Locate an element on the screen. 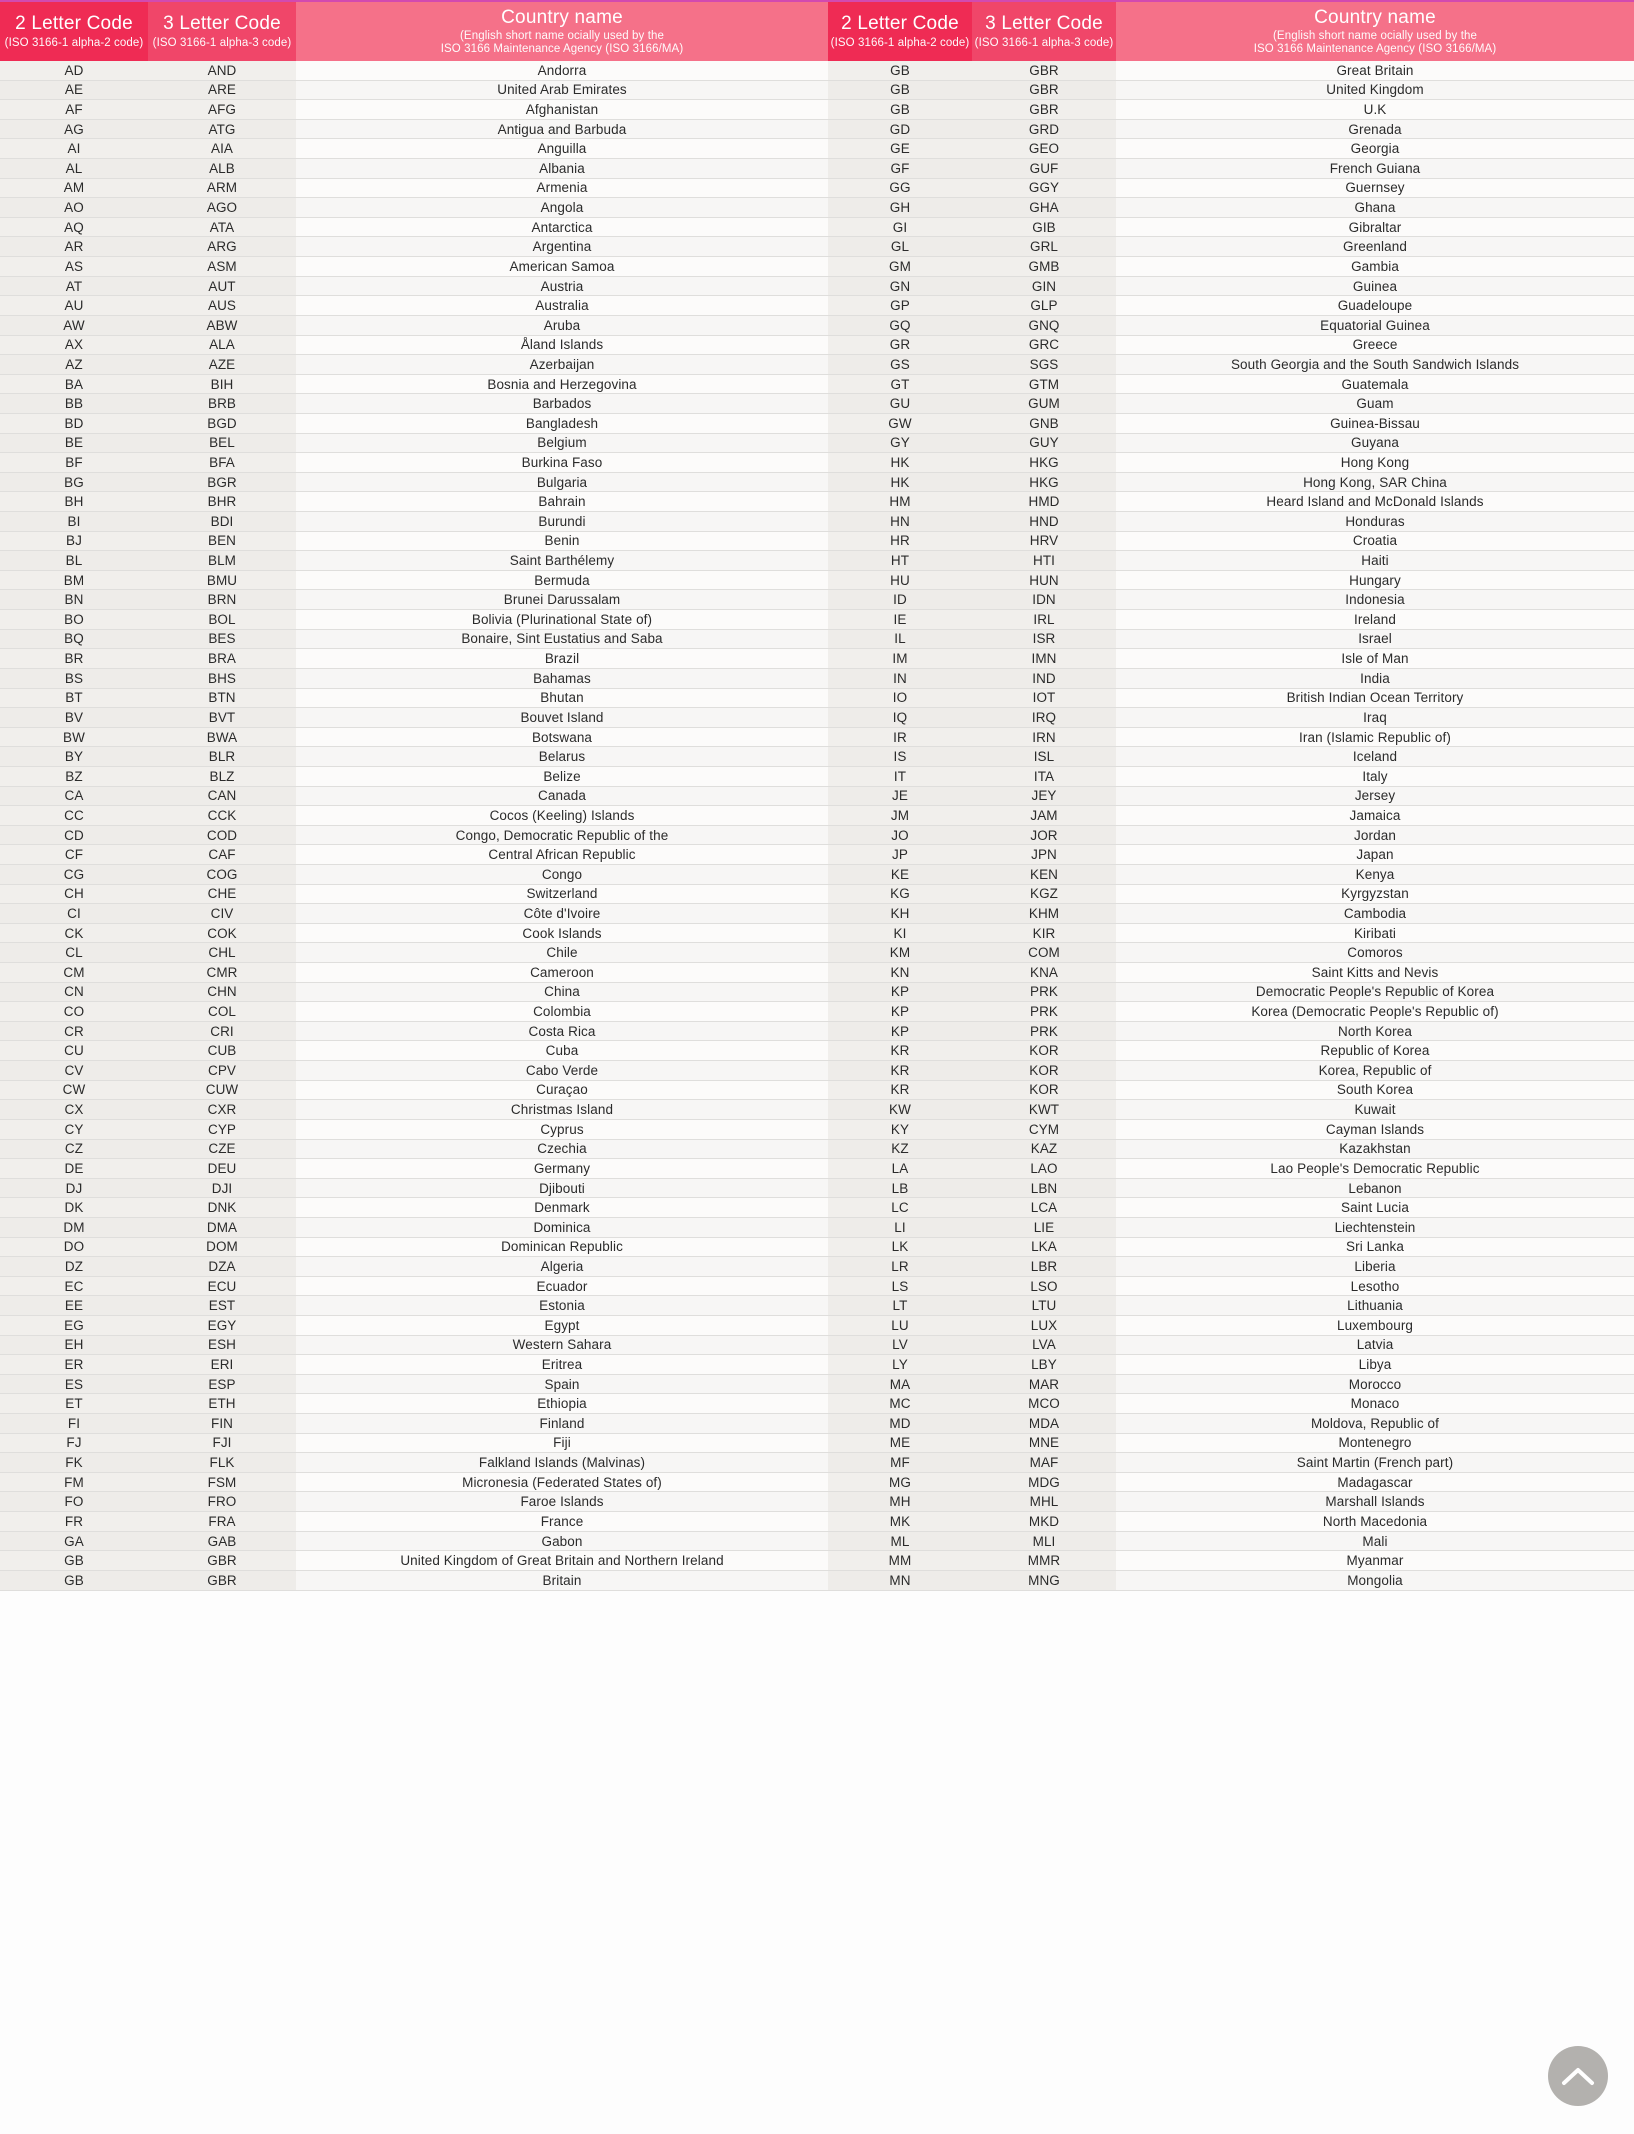  table-row: AL ALB Albania is located at coordinates (414, 169).